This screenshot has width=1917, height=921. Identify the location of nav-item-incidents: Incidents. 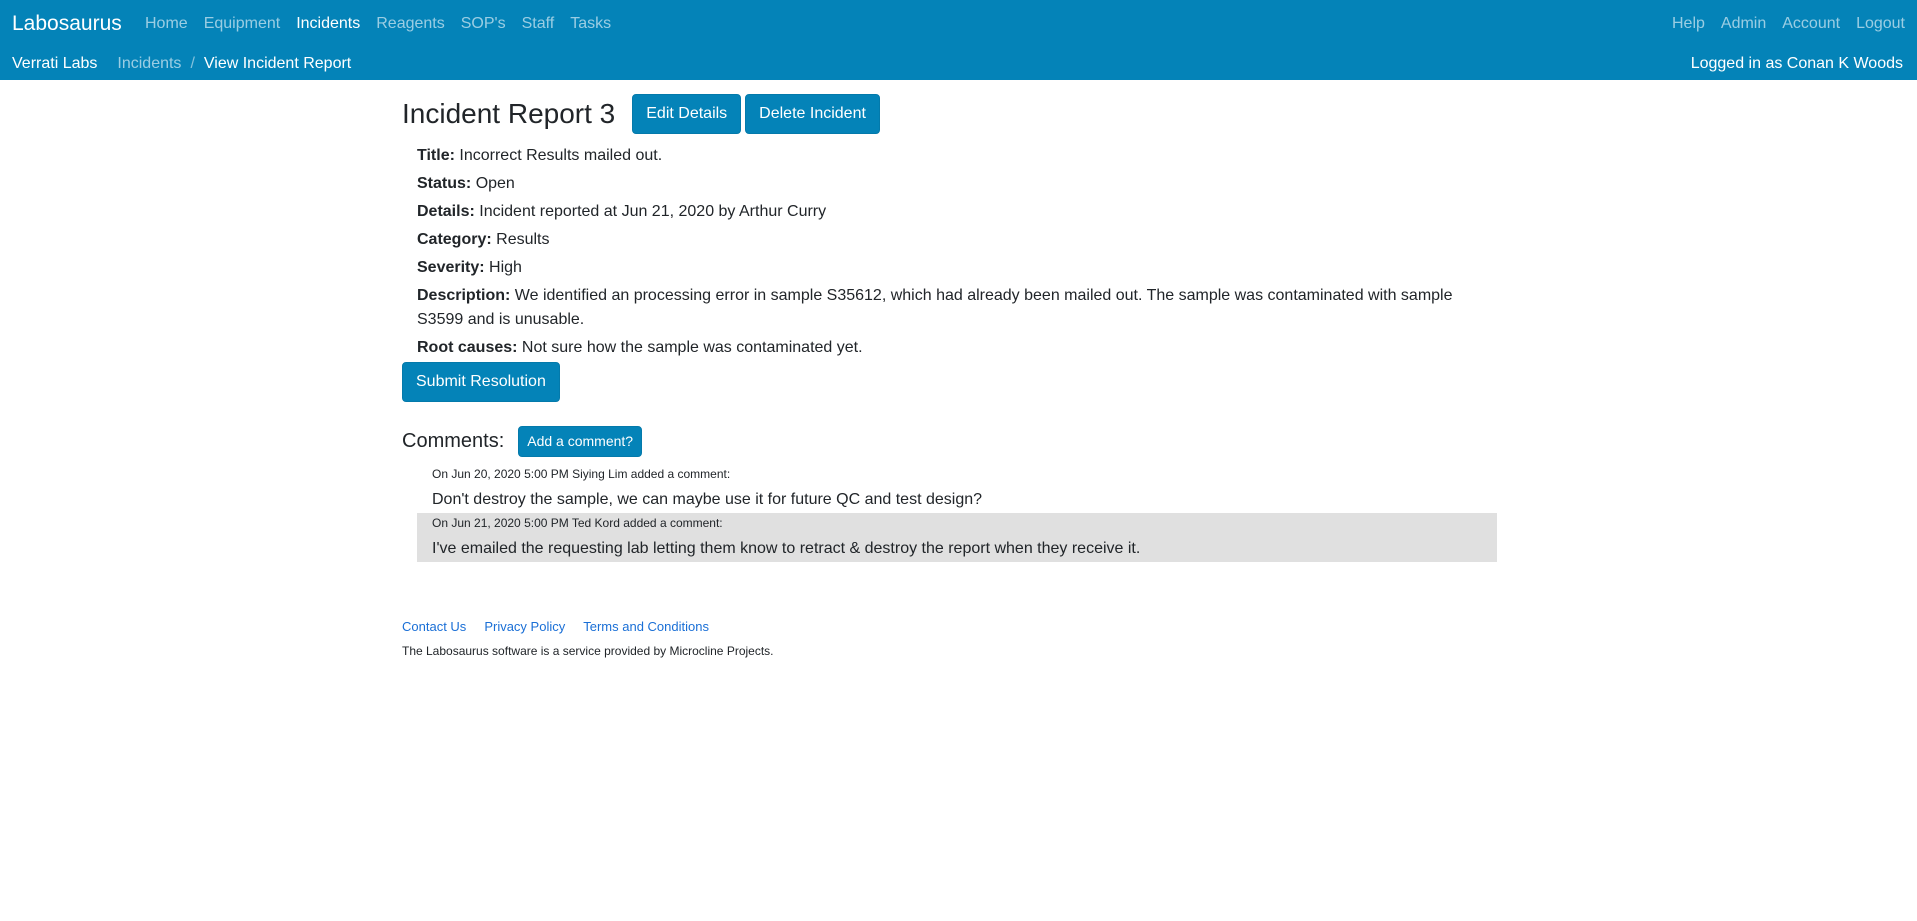
(328, 23).